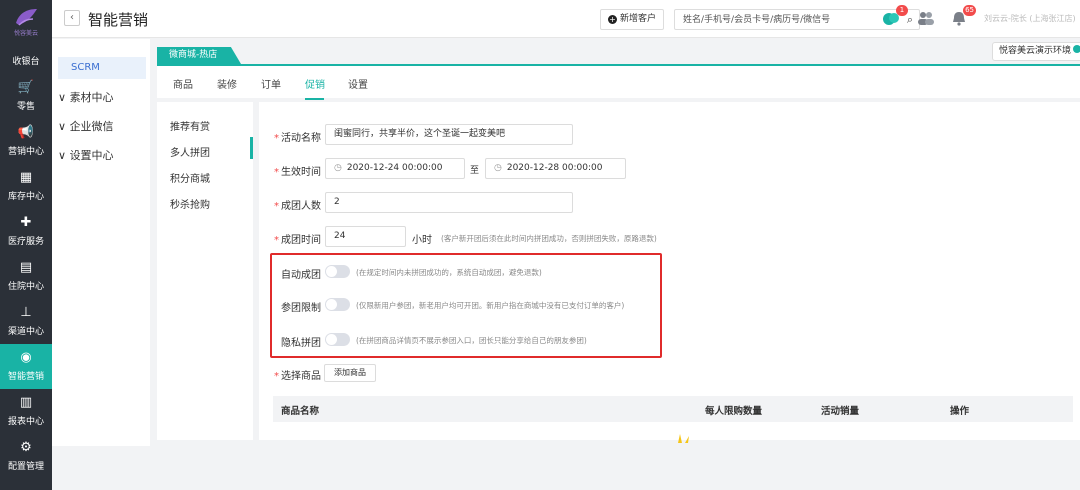 The width and height of the screenshot is (1080, 490). I want to click on gear-icon: ⚙, so click(26, 447).